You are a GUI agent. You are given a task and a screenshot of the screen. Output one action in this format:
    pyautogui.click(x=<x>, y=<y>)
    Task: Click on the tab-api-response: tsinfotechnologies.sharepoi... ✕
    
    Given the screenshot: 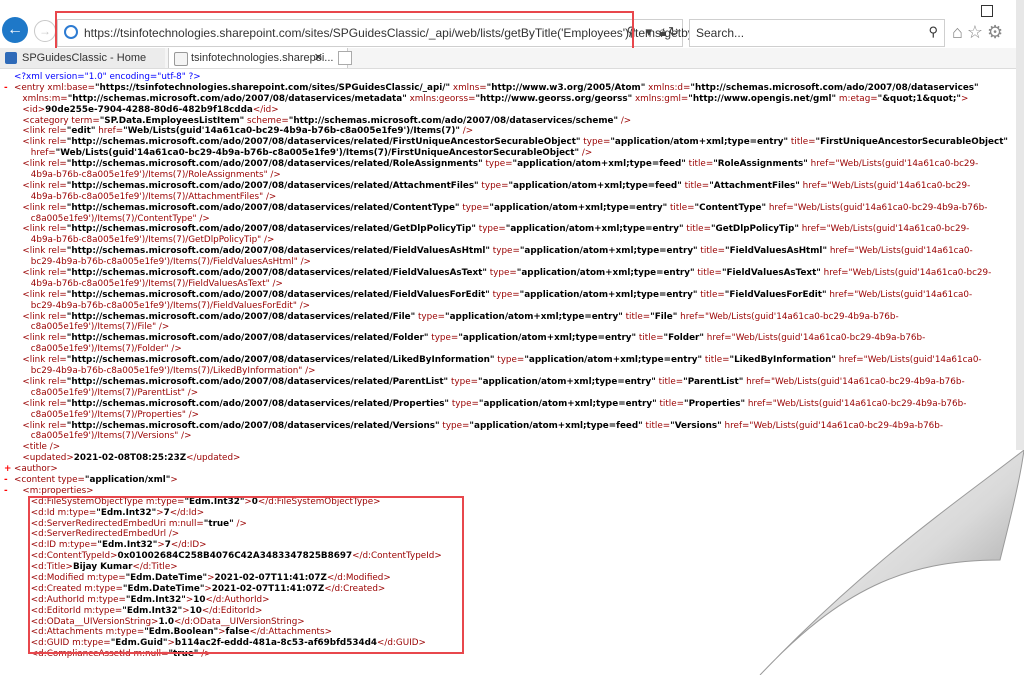 What is the action you would take?
    pyautogui.click(x=258, y=58)
    